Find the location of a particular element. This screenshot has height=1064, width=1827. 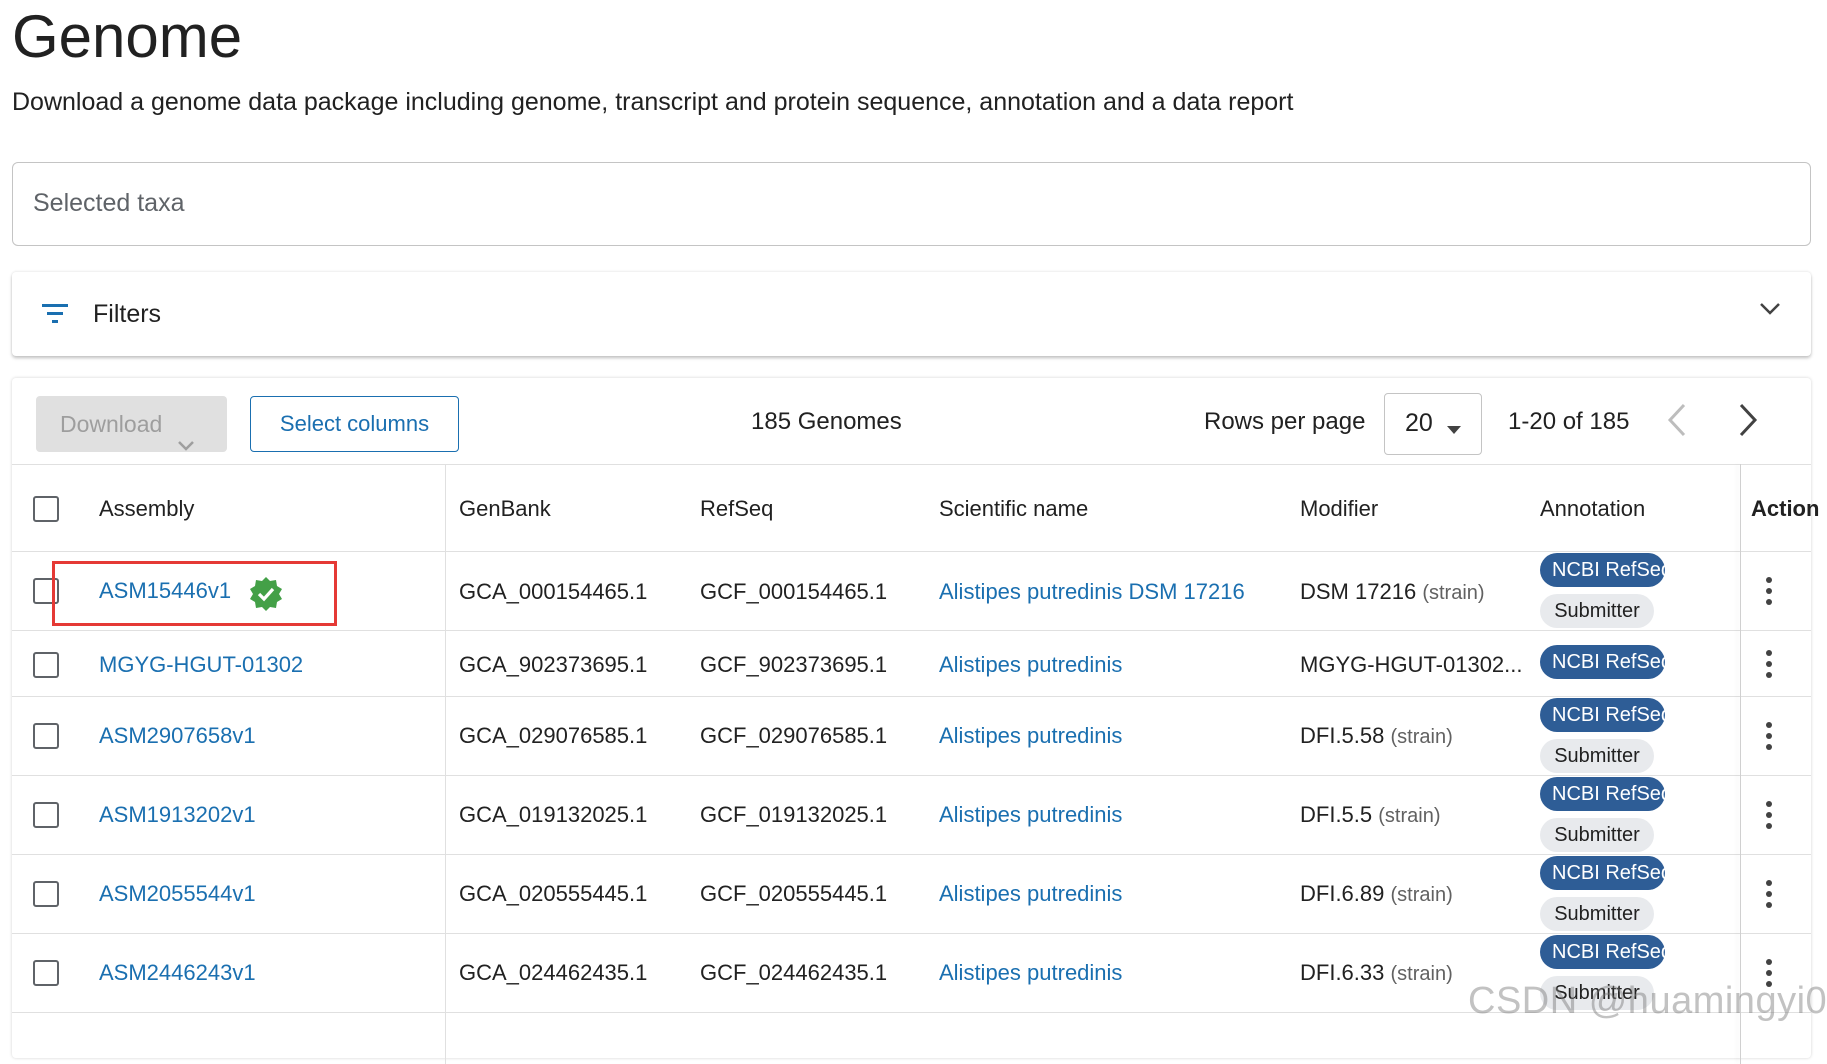

filter-icon is located at coordinates (55, 315).